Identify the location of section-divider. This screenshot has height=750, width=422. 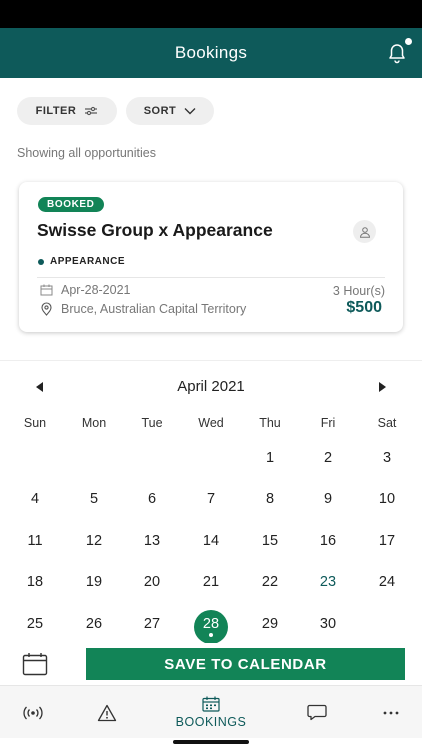
(211, 360).